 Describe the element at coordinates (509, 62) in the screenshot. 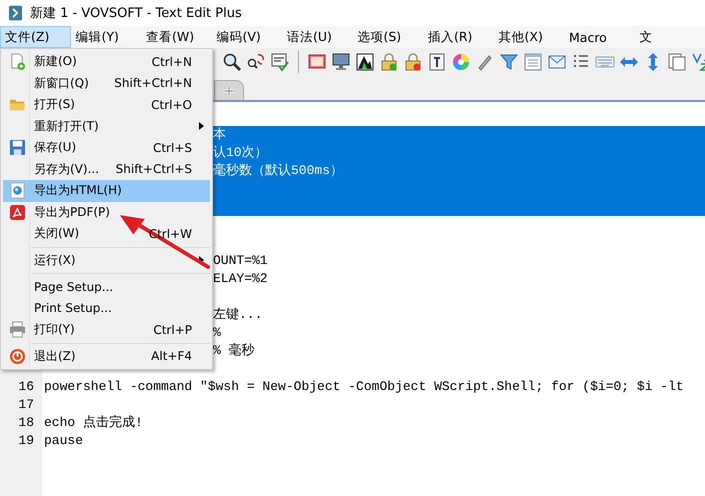

I see `filter-icon` at that location.